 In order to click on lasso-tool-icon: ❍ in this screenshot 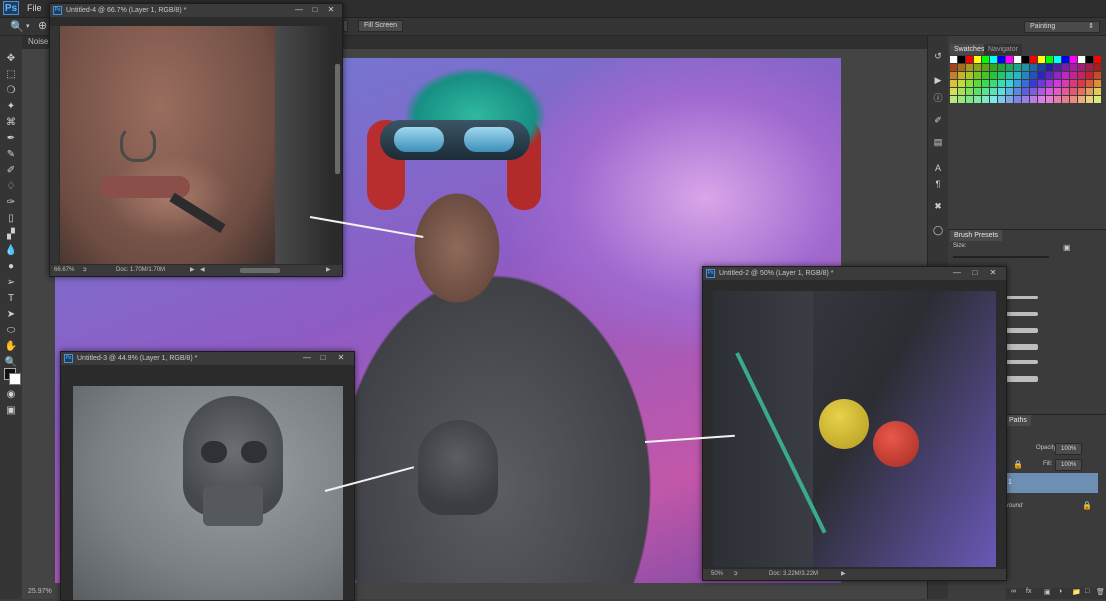, I will do `click(11, 90)`.